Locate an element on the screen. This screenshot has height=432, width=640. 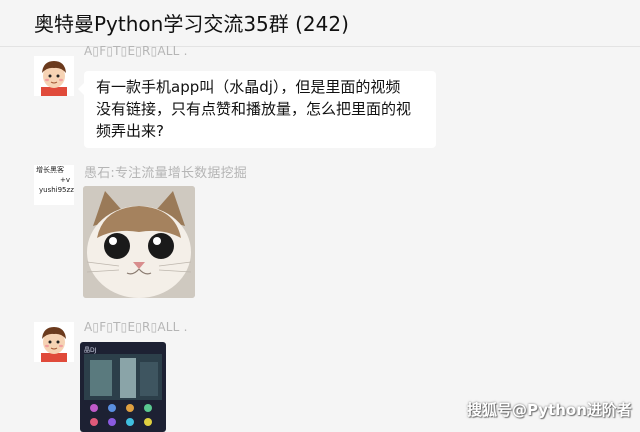
avatar-text: 增长黑客 is located at coordinates (50, 170).